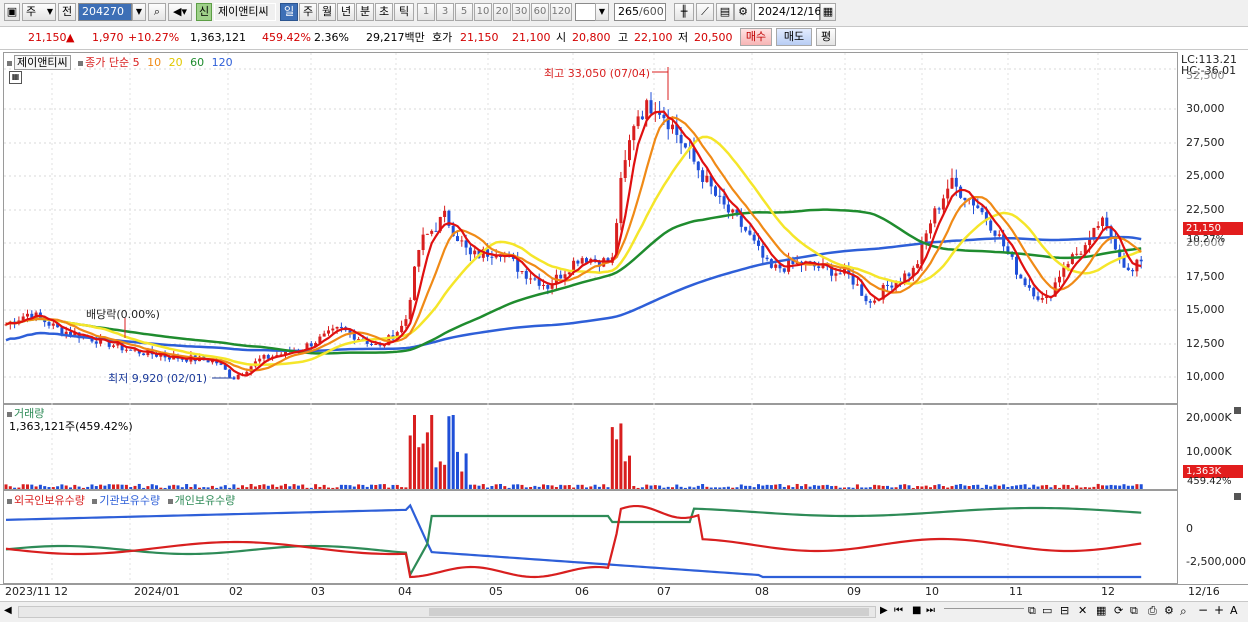  I want to click on volume-panel-close-icon, so click(1237, 410).